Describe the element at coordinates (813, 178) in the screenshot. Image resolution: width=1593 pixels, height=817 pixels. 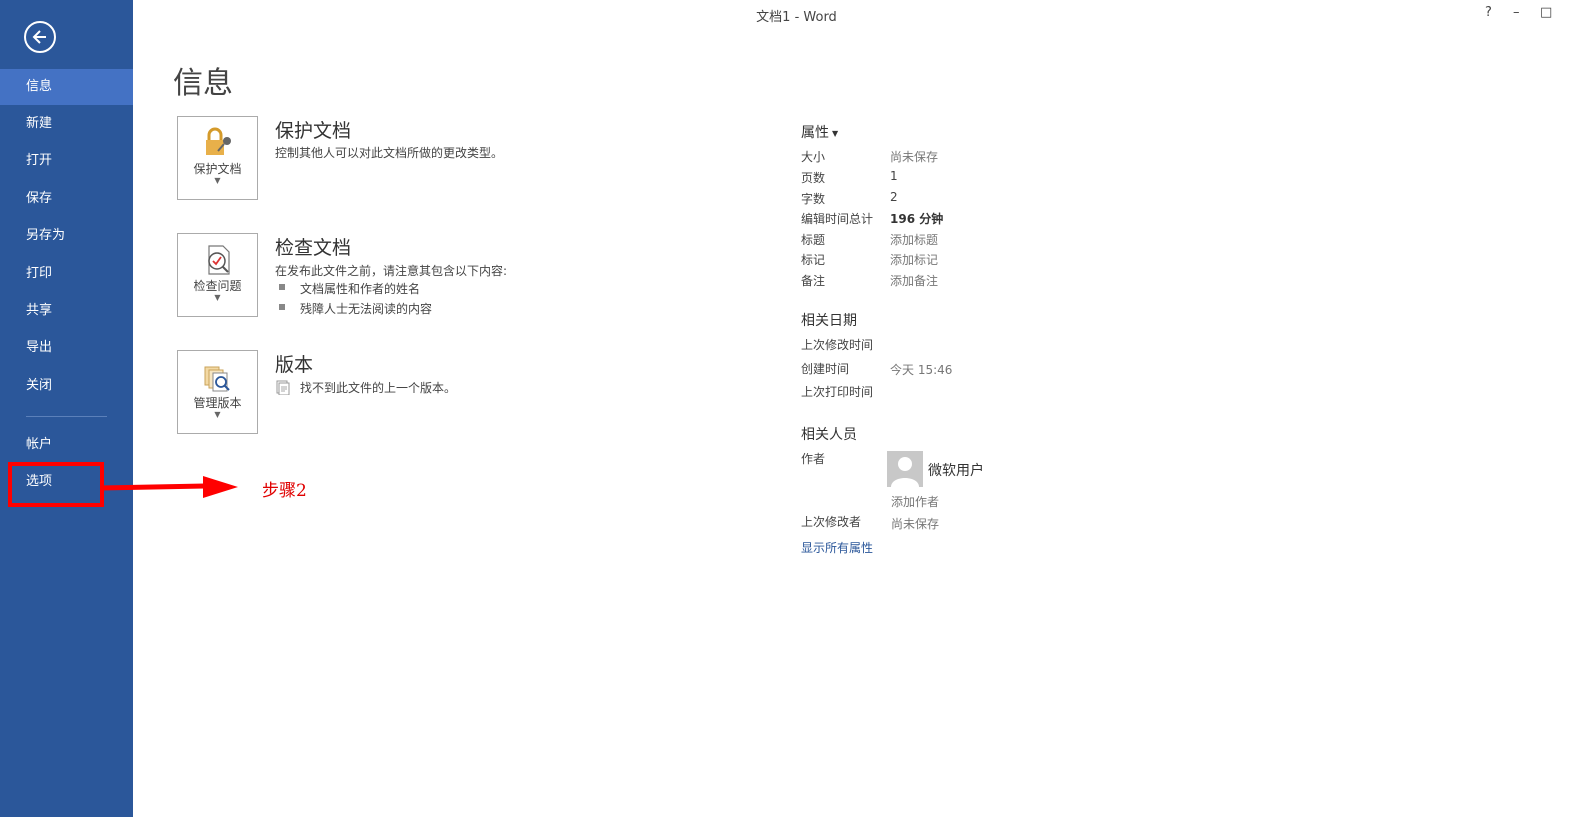
I see `property-label: 页数` at that location.